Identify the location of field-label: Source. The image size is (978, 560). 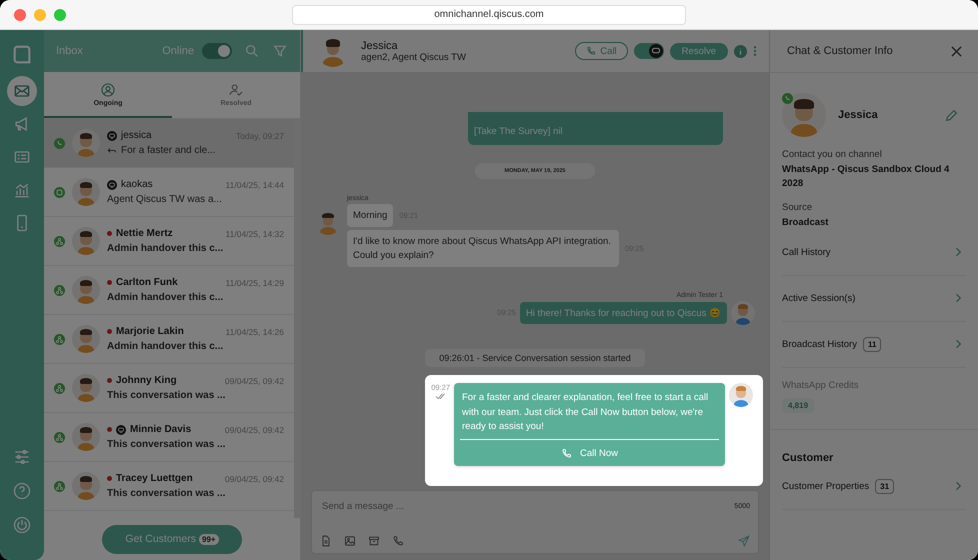
(798, 207).